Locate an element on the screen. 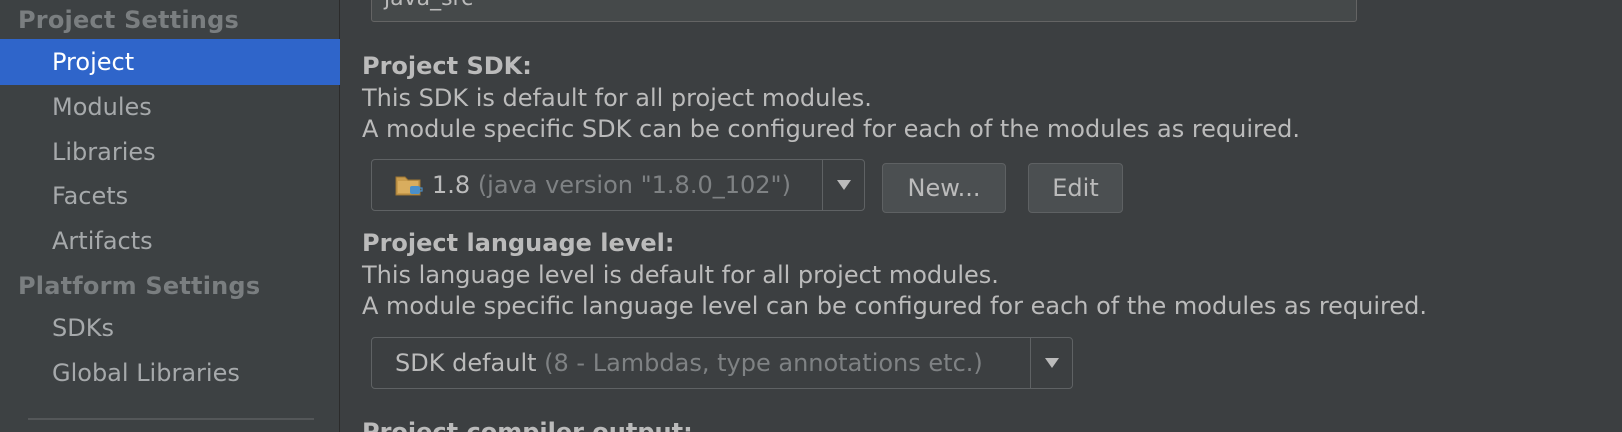 The width and height of the screenshot is (1622, 432). project-name-value: java_src is located at coordinates (428, 5).